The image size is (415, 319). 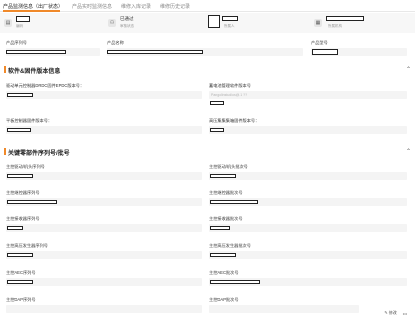 What do you see at coordinates (27, 245) in the screenshot?
I see `main-hv-sn-label: 主控高压发生器序列号` at bounding box center [27, 245].